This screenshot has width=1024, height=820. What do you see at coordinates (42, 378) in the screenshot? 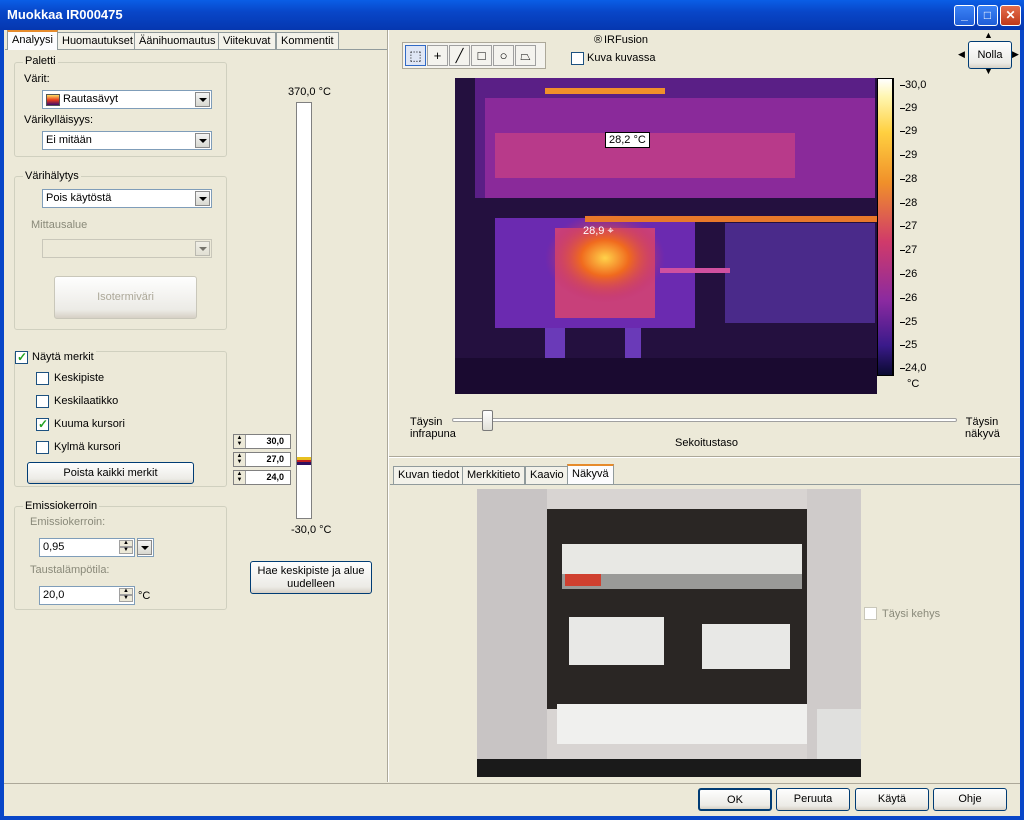
I see `center-point-checkbox` at bounding box center [42, 378].